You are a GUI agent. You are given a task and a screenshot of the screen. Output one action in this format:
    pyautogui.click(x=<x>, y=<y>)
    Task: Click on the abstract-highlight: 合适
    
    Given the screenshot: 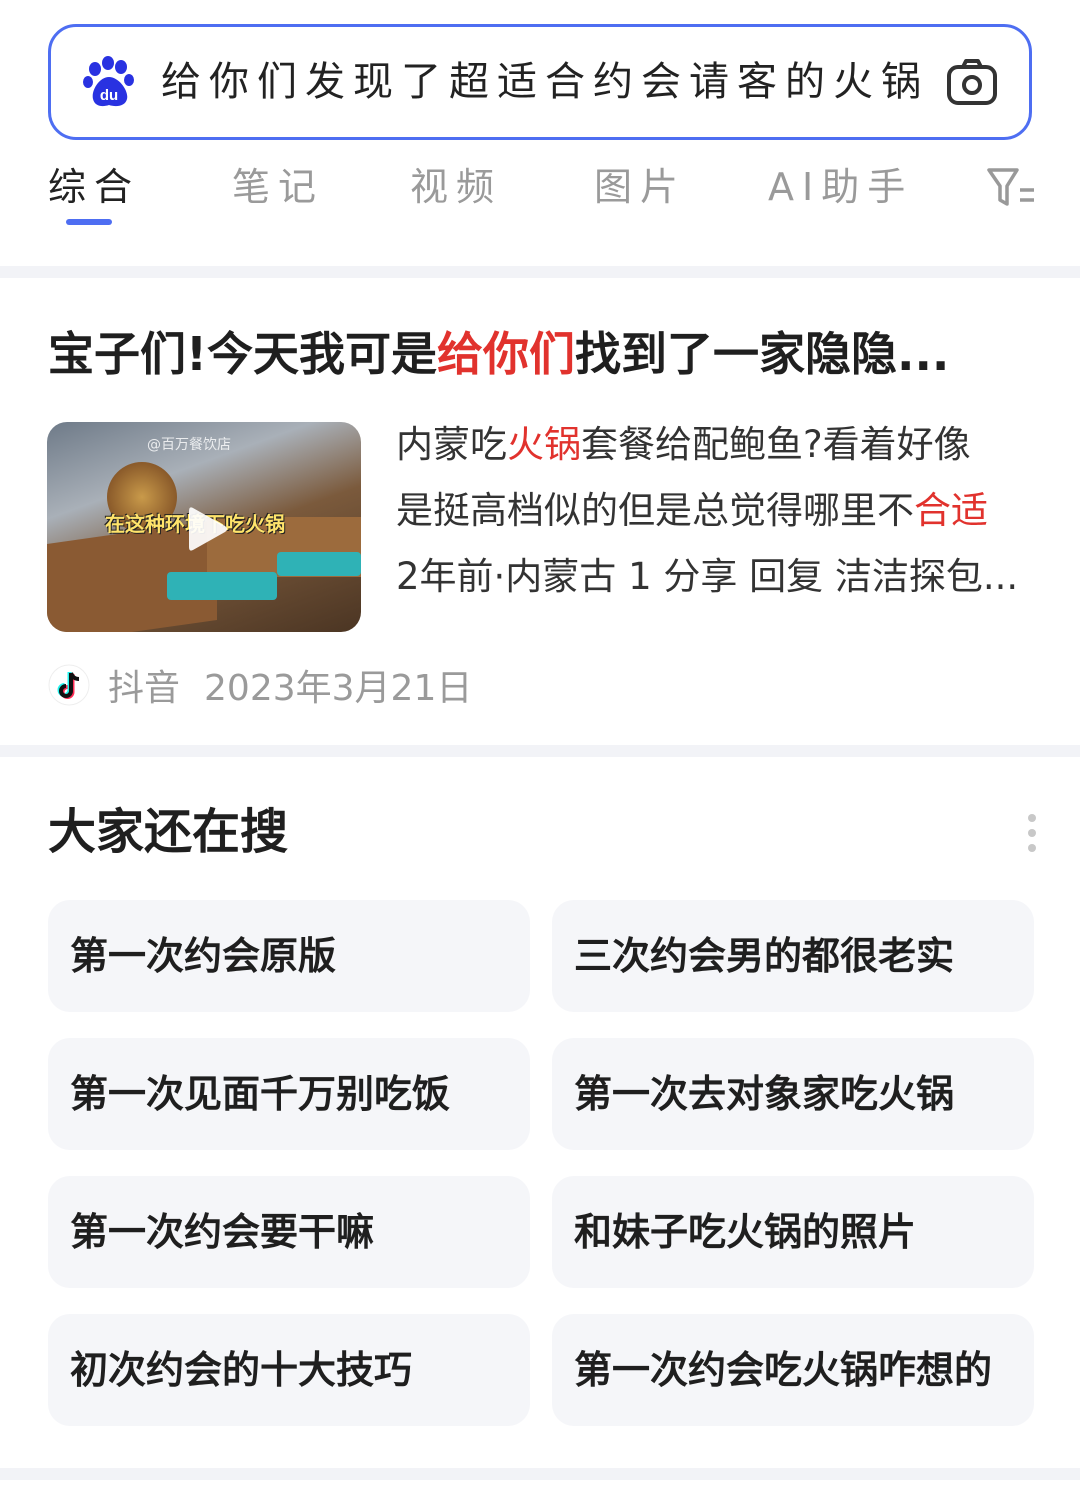 What is the action you would take?
    pyautogui.click(x=951, y=510)
    